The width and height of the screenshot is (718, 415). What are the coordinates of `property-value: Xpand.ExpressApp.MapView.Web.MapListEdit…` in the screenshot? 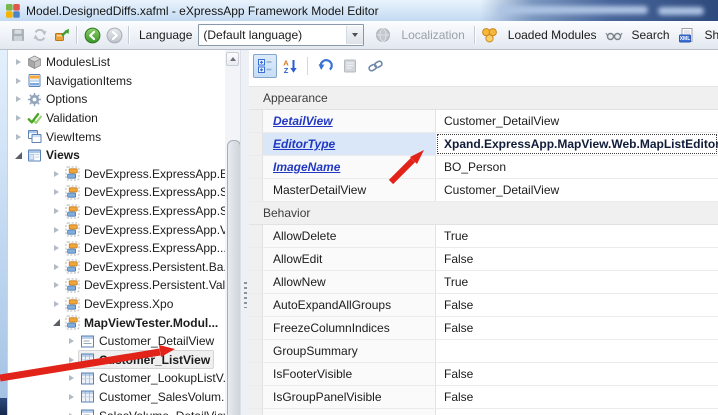 It's located at (577, 144).